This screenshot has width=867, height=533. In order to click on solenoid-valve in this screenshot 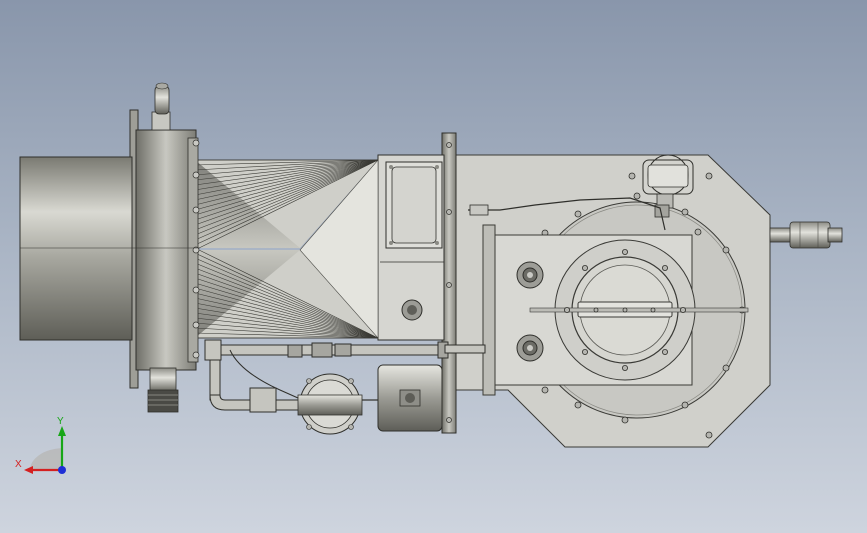, I will do `click(330, 404)`.